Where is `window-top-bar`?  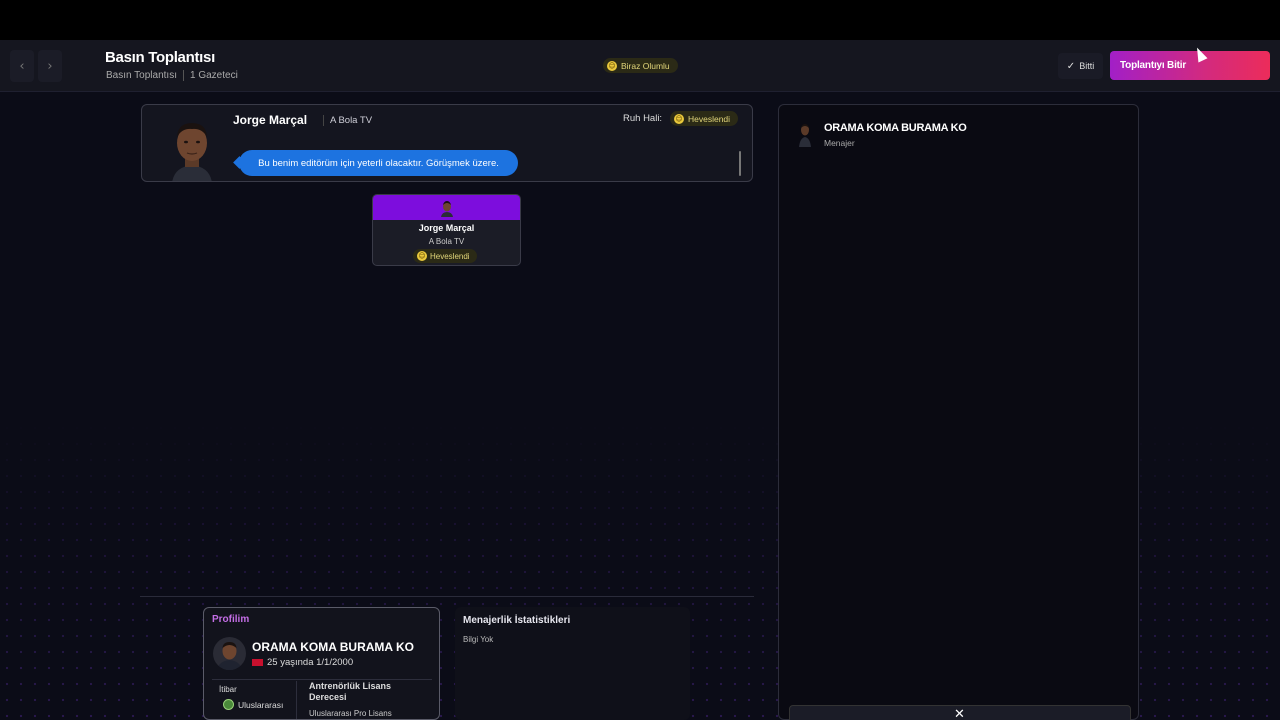 window-top-bar is located at coordinates (640, 20).